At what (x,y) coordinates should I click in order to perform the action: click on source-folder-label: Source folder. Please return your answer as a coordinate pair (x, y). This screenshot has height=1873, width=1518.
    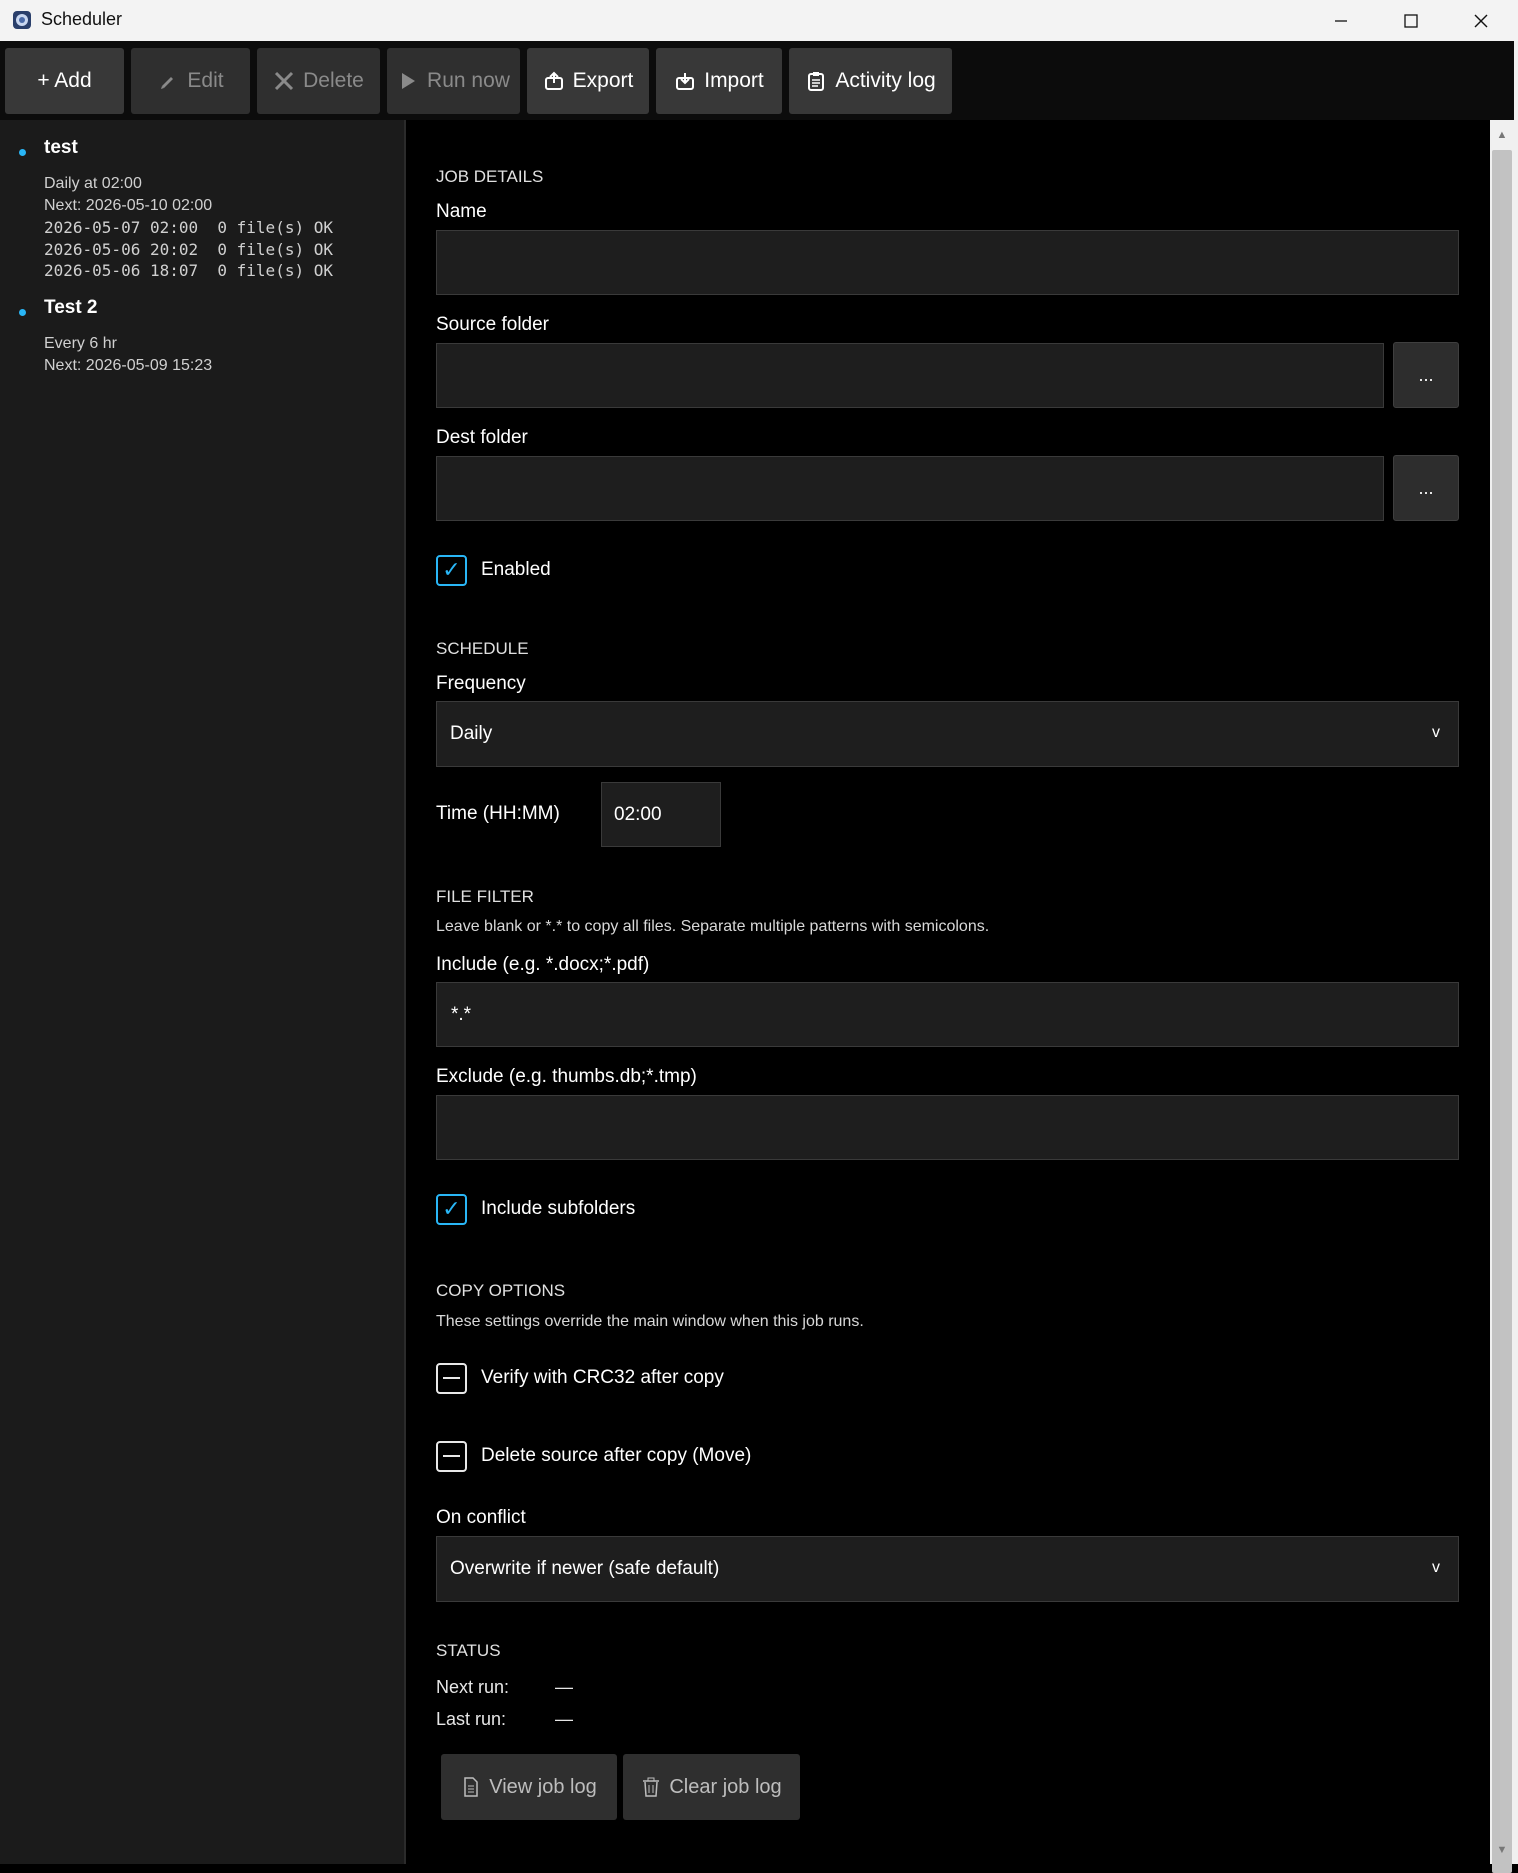
    Looking at the image, I should click on (493, 324).